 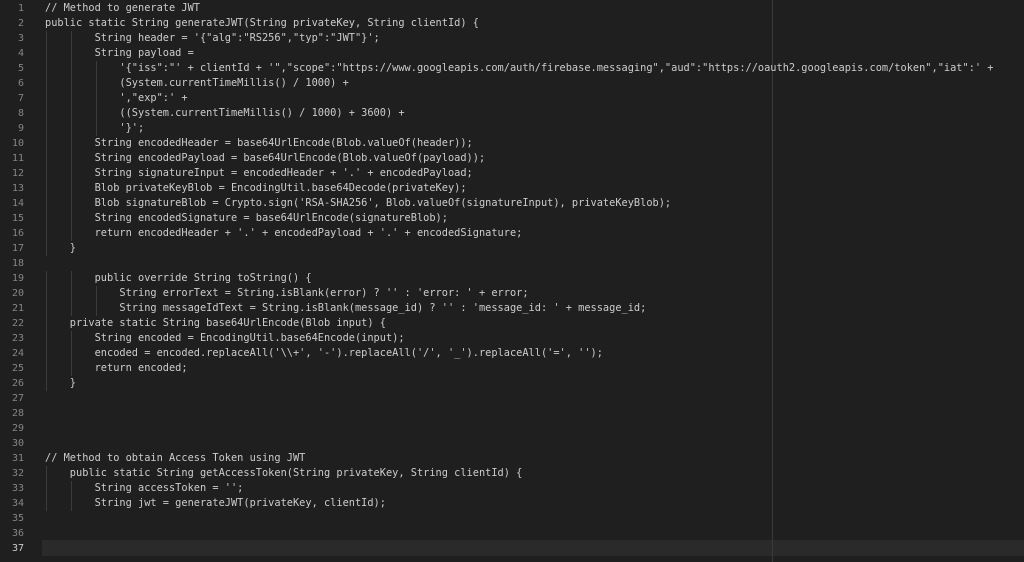 What do you see at coordinates (512, 488) in the screenshot?
I see `code-line: 33 String accessToken = '';` at bounding box center [512, 488].